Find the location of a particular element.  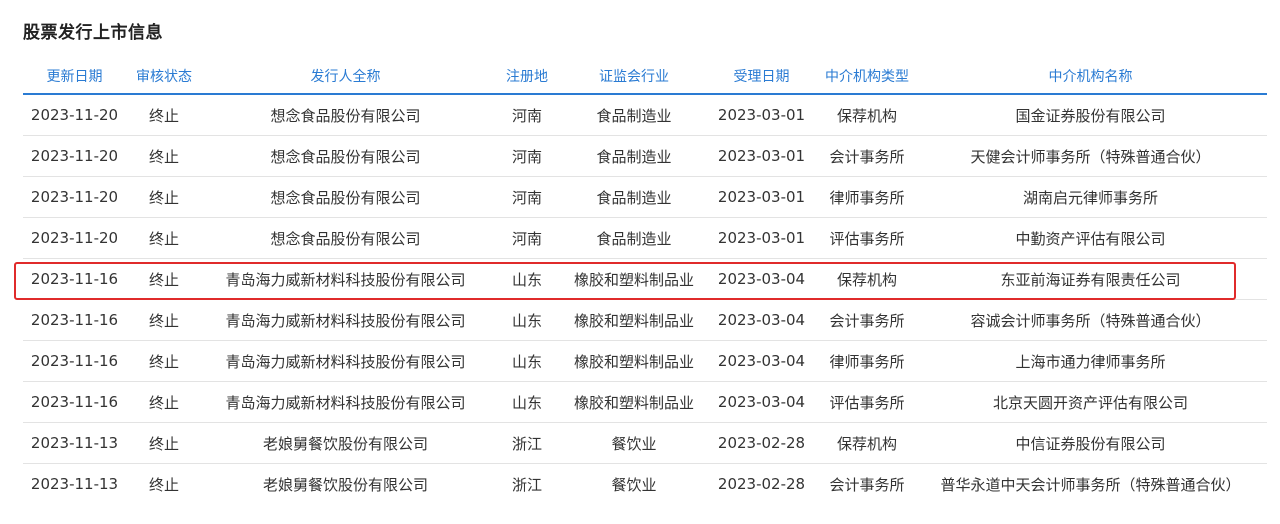

column-header-accept-date: 受理日期 is located at coordinates (761, 76).